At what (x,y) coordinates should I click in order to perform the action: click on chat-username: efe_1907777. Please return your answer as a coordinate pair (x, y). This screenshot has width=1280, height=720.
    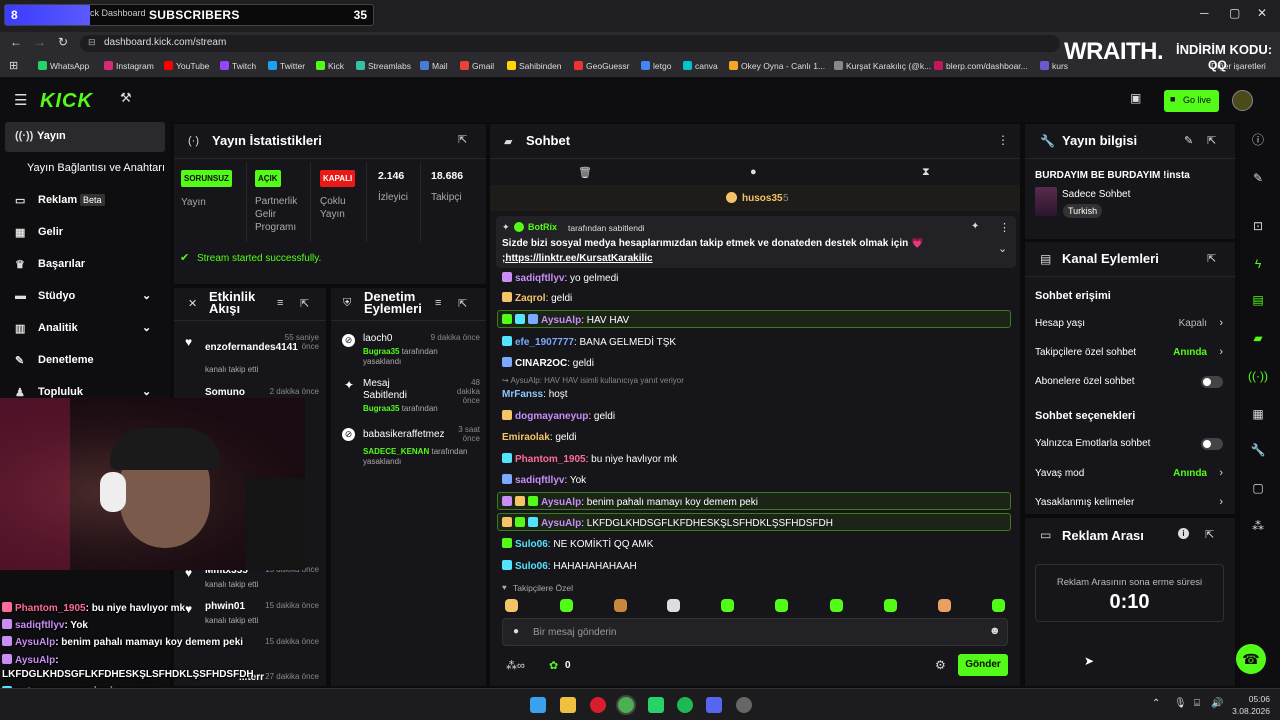
    Looking at the image, I should click on (544, 342).